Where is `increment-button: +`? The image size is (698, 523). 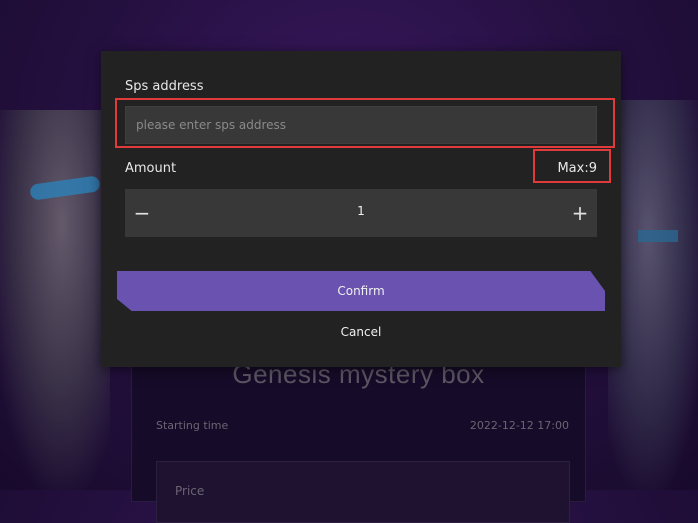 increment-button: + is located at coordinates (580, 213).